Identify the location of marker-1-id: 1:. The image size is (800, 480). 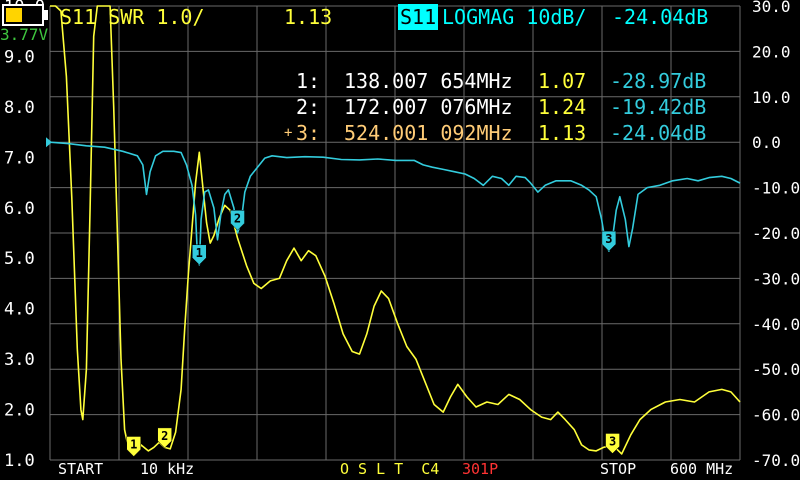
(308, 81).